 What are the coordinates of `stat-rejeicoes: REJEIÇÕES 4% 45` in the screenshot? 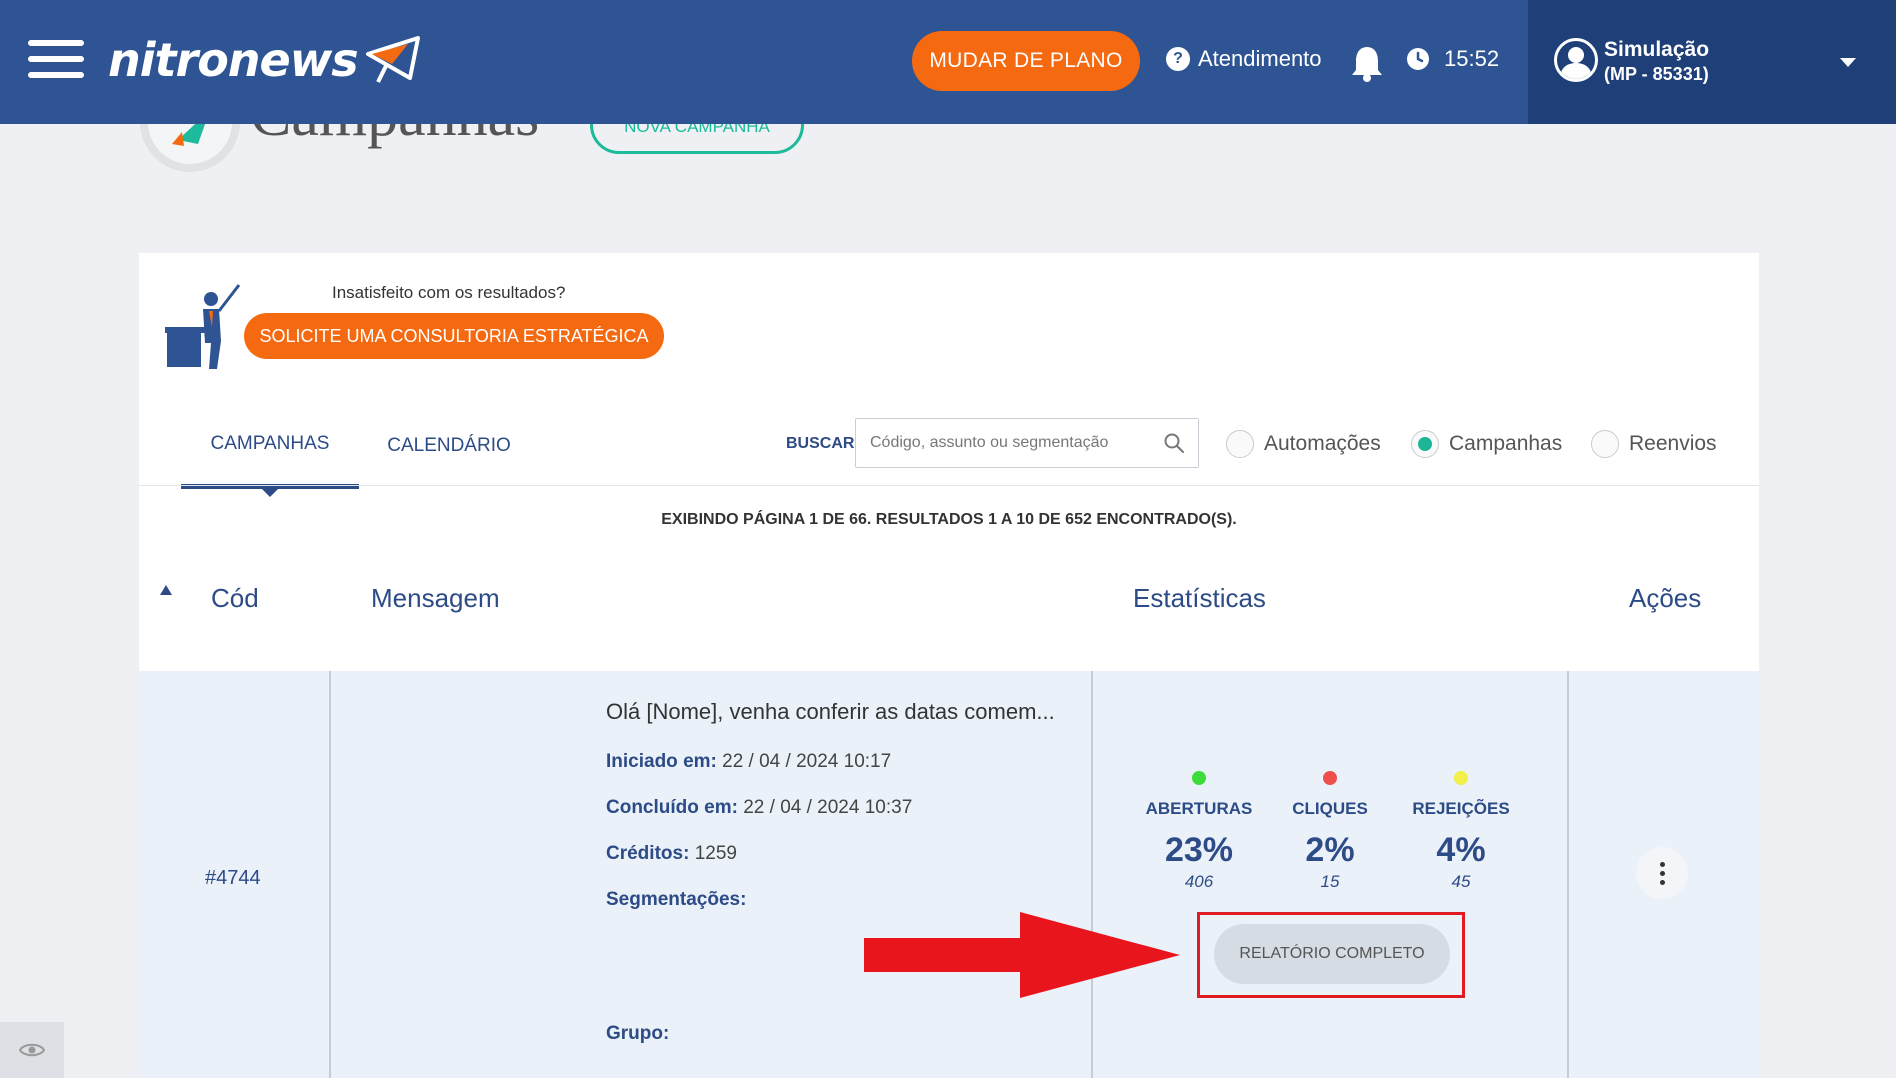 It's located at (1461, 831).